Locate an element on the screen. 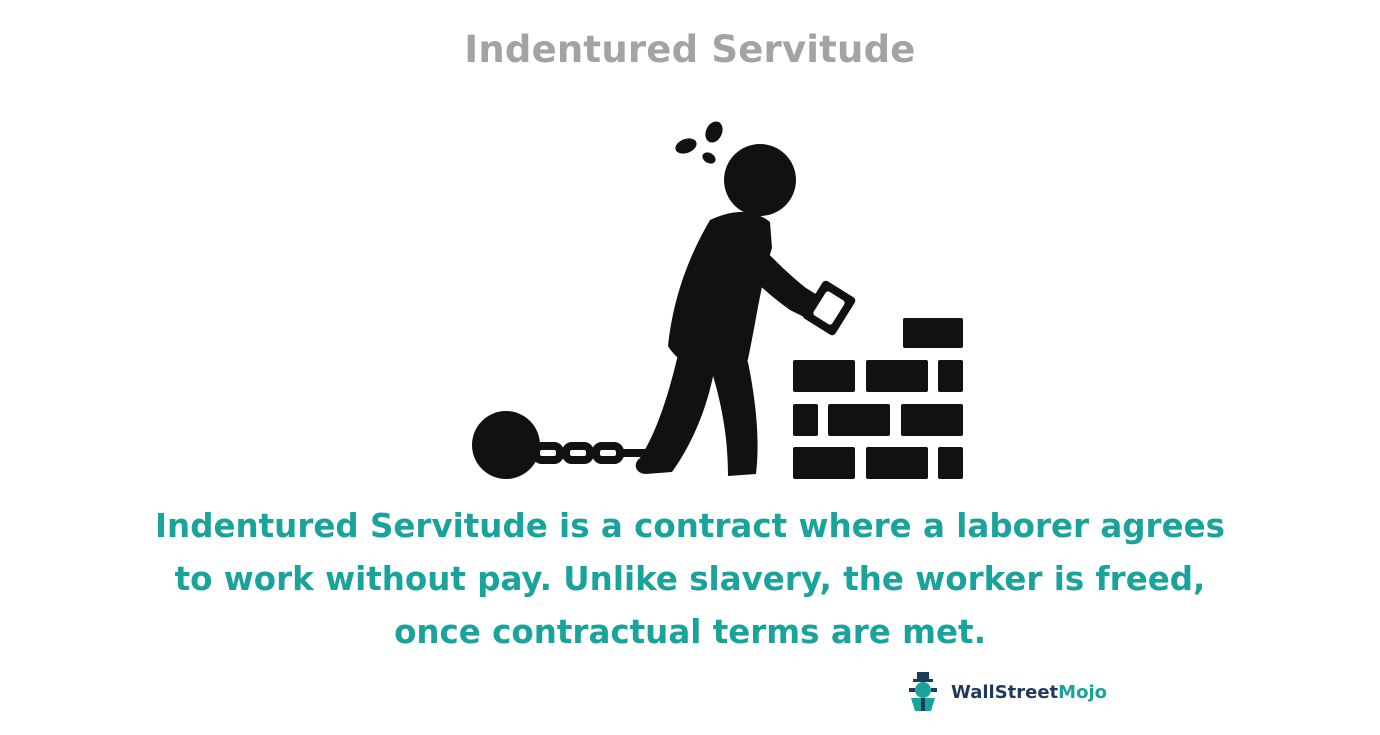 The image size is (1380, 735). brick-wall-shape is located at coordinates (878, 398).